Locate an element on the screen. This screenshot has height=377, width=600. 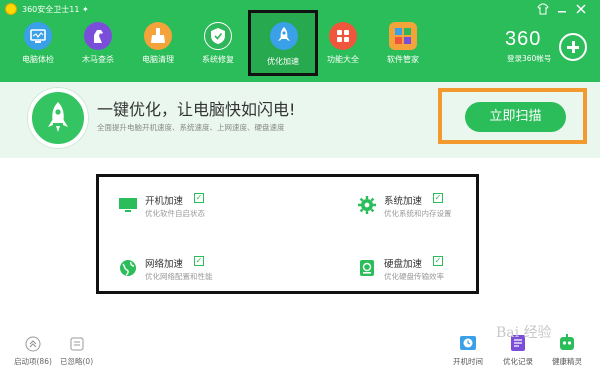
nav-label: 电脑清理 is located at coordinates (158, 59).